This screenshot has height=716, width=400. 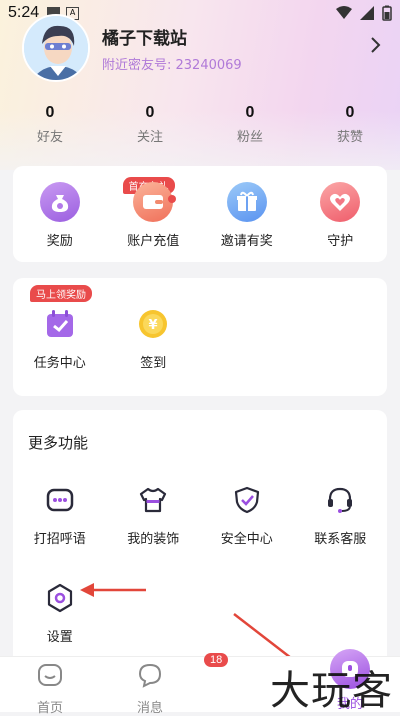 What do you see at coordinates (149, 708) in the screenshot?
I see `tab-label: 消息` at bounding box center [149, 708].